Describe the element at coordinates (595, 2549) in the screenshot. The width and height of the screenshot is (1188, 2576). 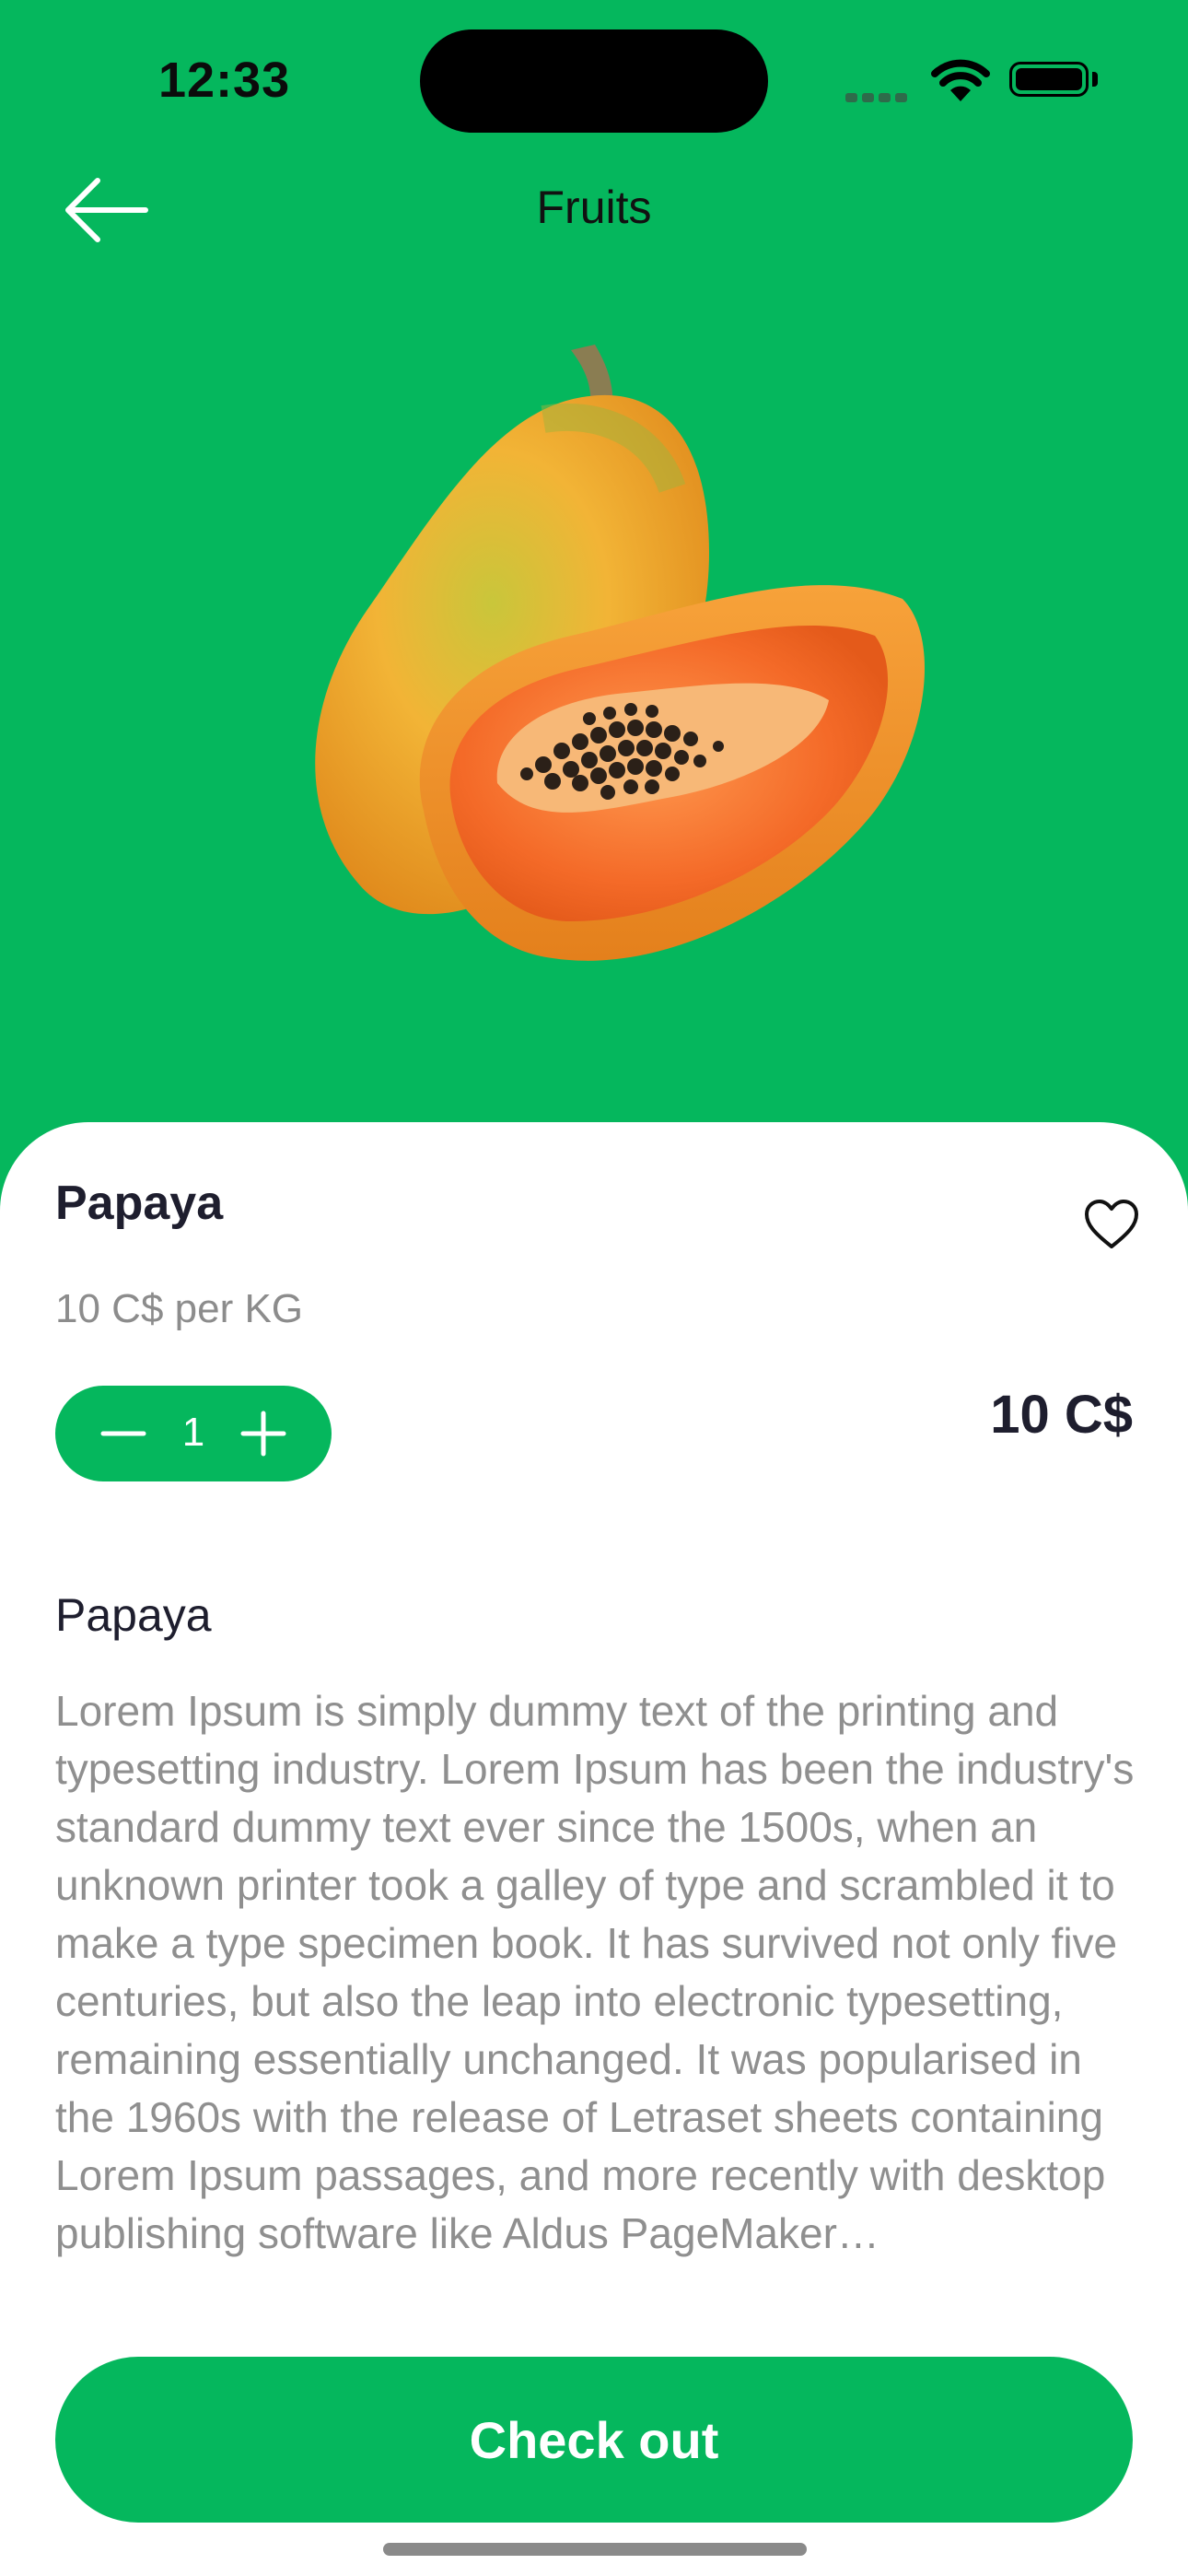
I see `home-indicator` at that location.